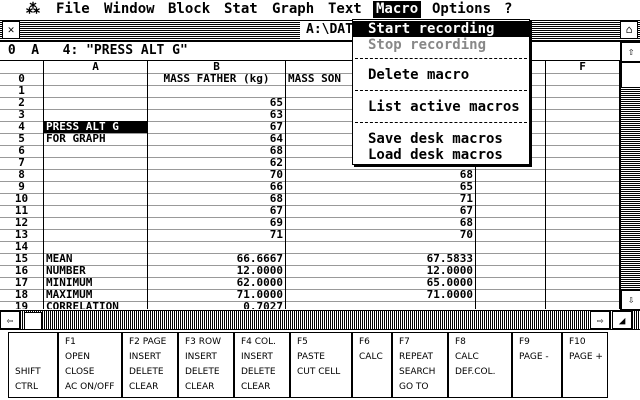 The width and height of the screenshot is (640, 400). Describe the element at coordinates (96, 127) in the screenshot. I see `cell-a: PRESS ALT G` at that location.